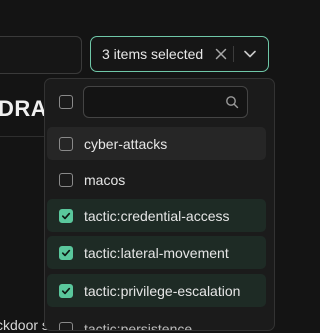  What do you see at coordinates (41, 55) in the screenshot?
I see `background-input` at bounding box center [41, 55].